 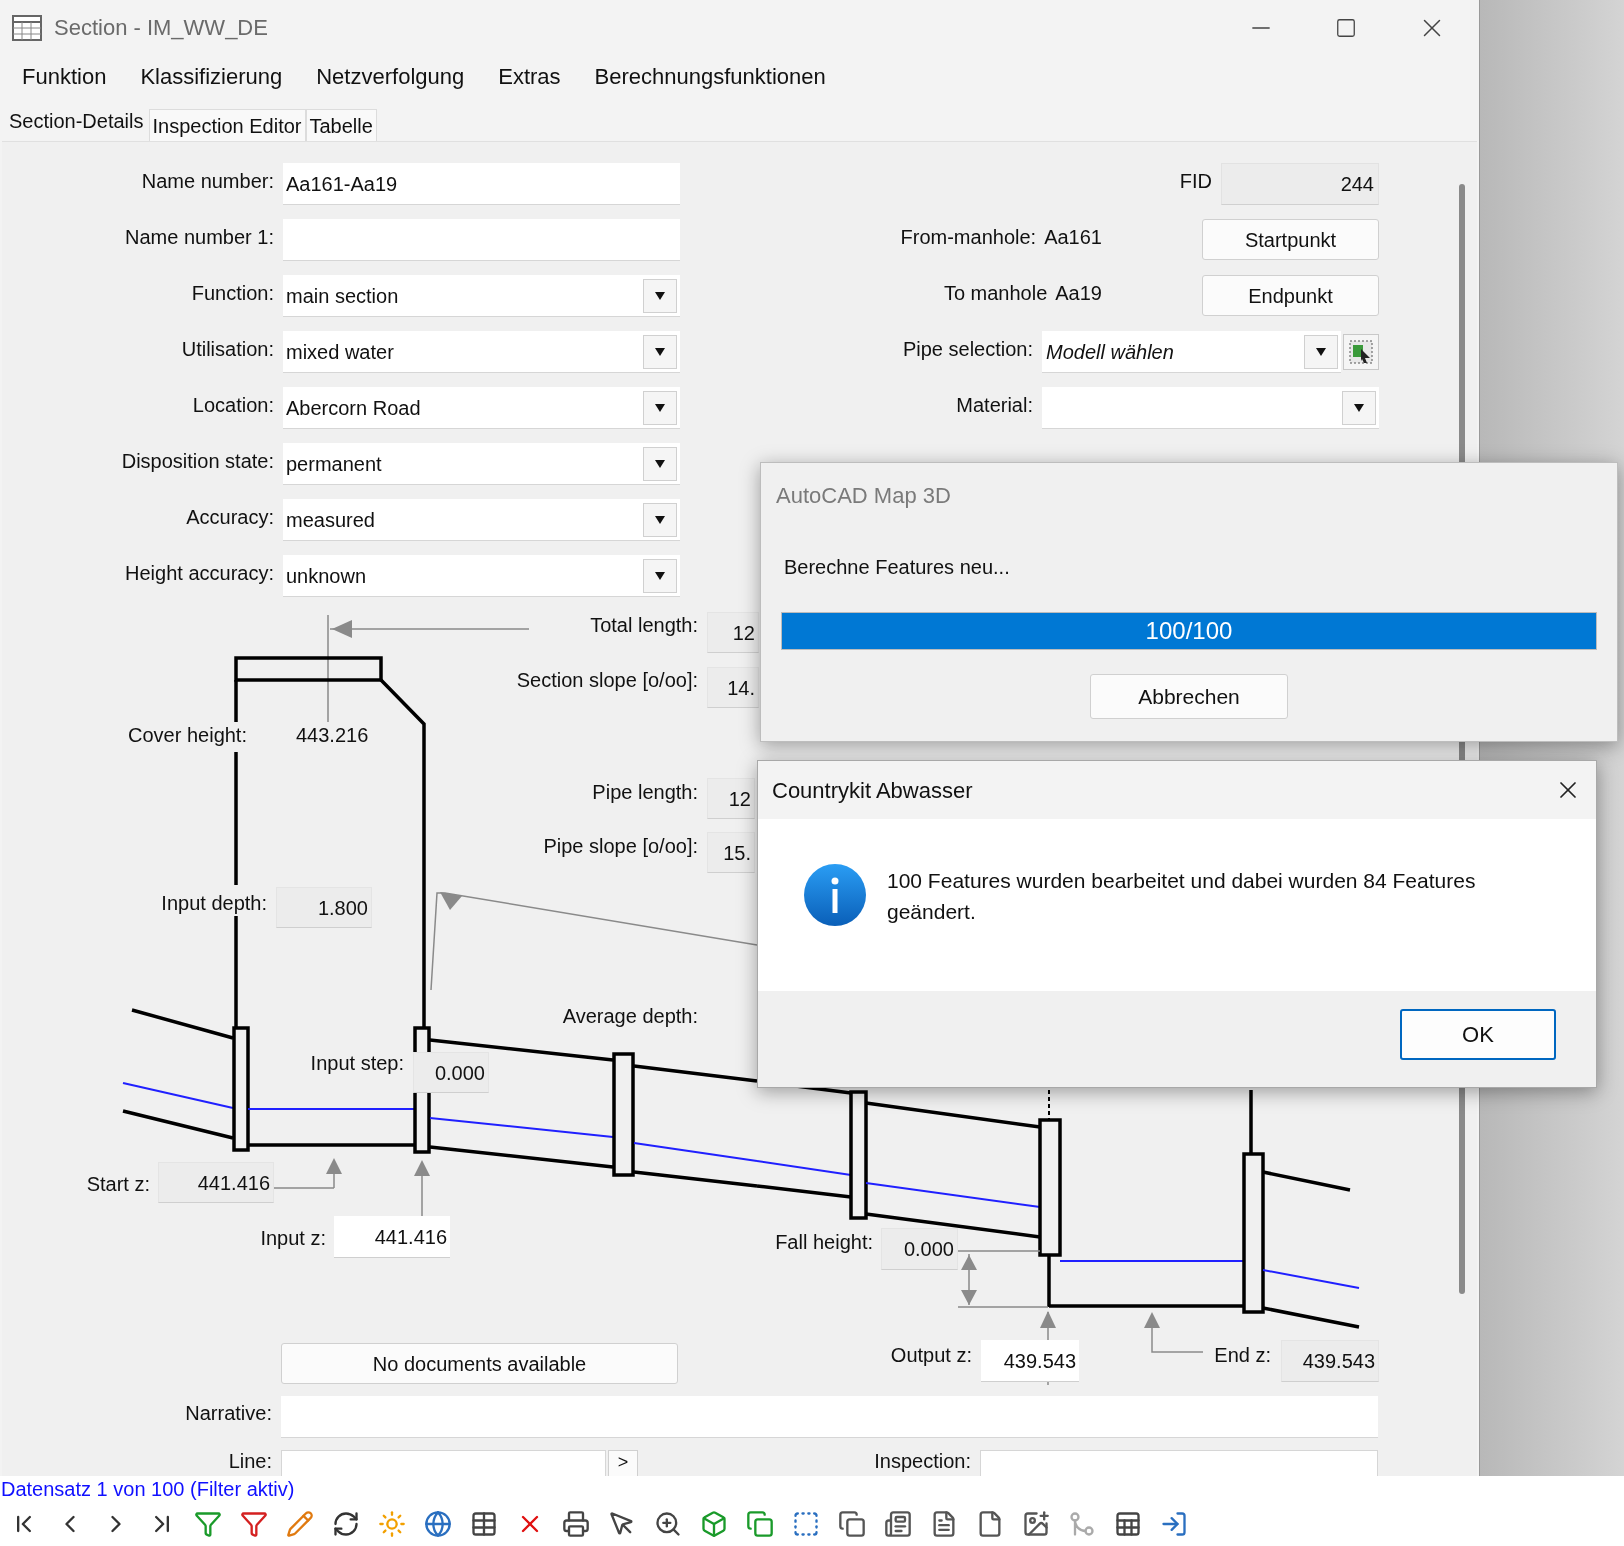 What do you see at coordinates (829, 1417) in the screenshot?
I see `narrative-field` at bounding box center [829, 1417].